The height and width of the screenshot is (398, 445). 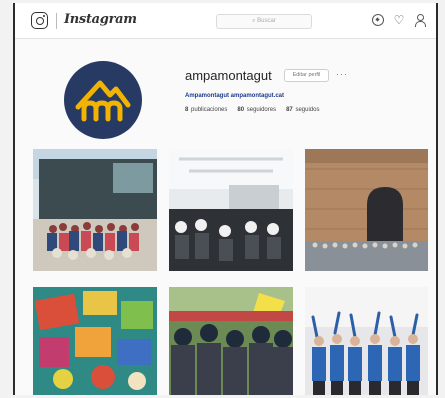 I want to click on avatar, so click(x=103, y=100).